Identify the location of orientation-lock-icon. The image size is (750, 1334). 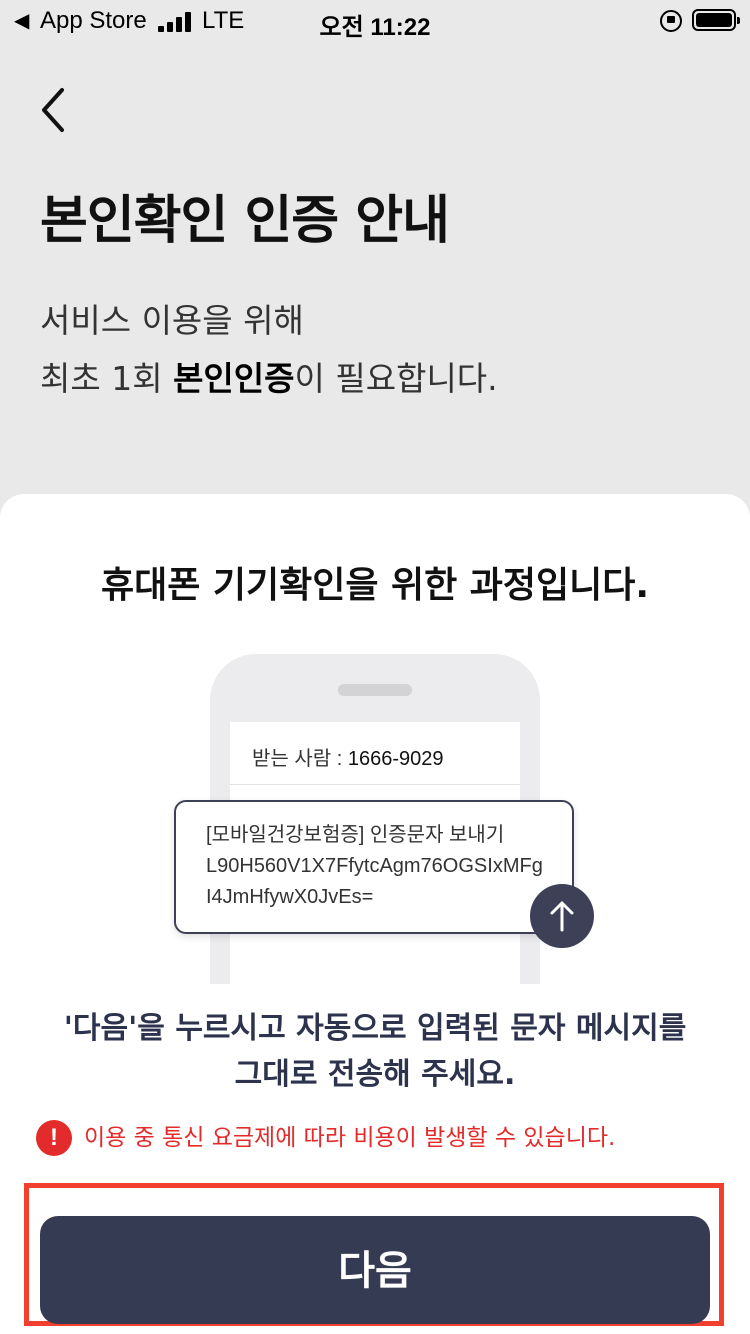
(671, 21).